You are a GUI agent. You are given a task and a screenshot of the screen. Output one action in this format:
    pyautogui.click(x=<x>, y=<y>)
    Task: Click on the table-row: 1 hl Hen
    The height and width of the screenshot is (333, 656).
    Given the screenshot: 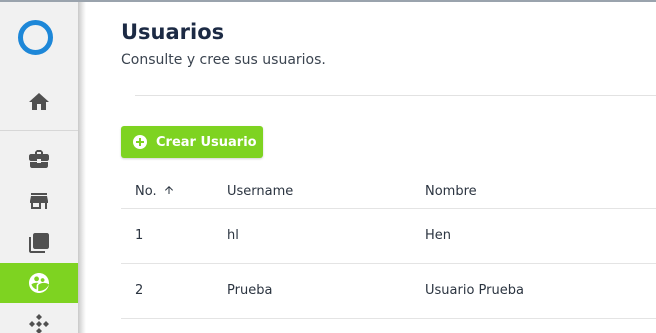 What is the action you would take?
    pyautogui.click(x=388, y=236)
    